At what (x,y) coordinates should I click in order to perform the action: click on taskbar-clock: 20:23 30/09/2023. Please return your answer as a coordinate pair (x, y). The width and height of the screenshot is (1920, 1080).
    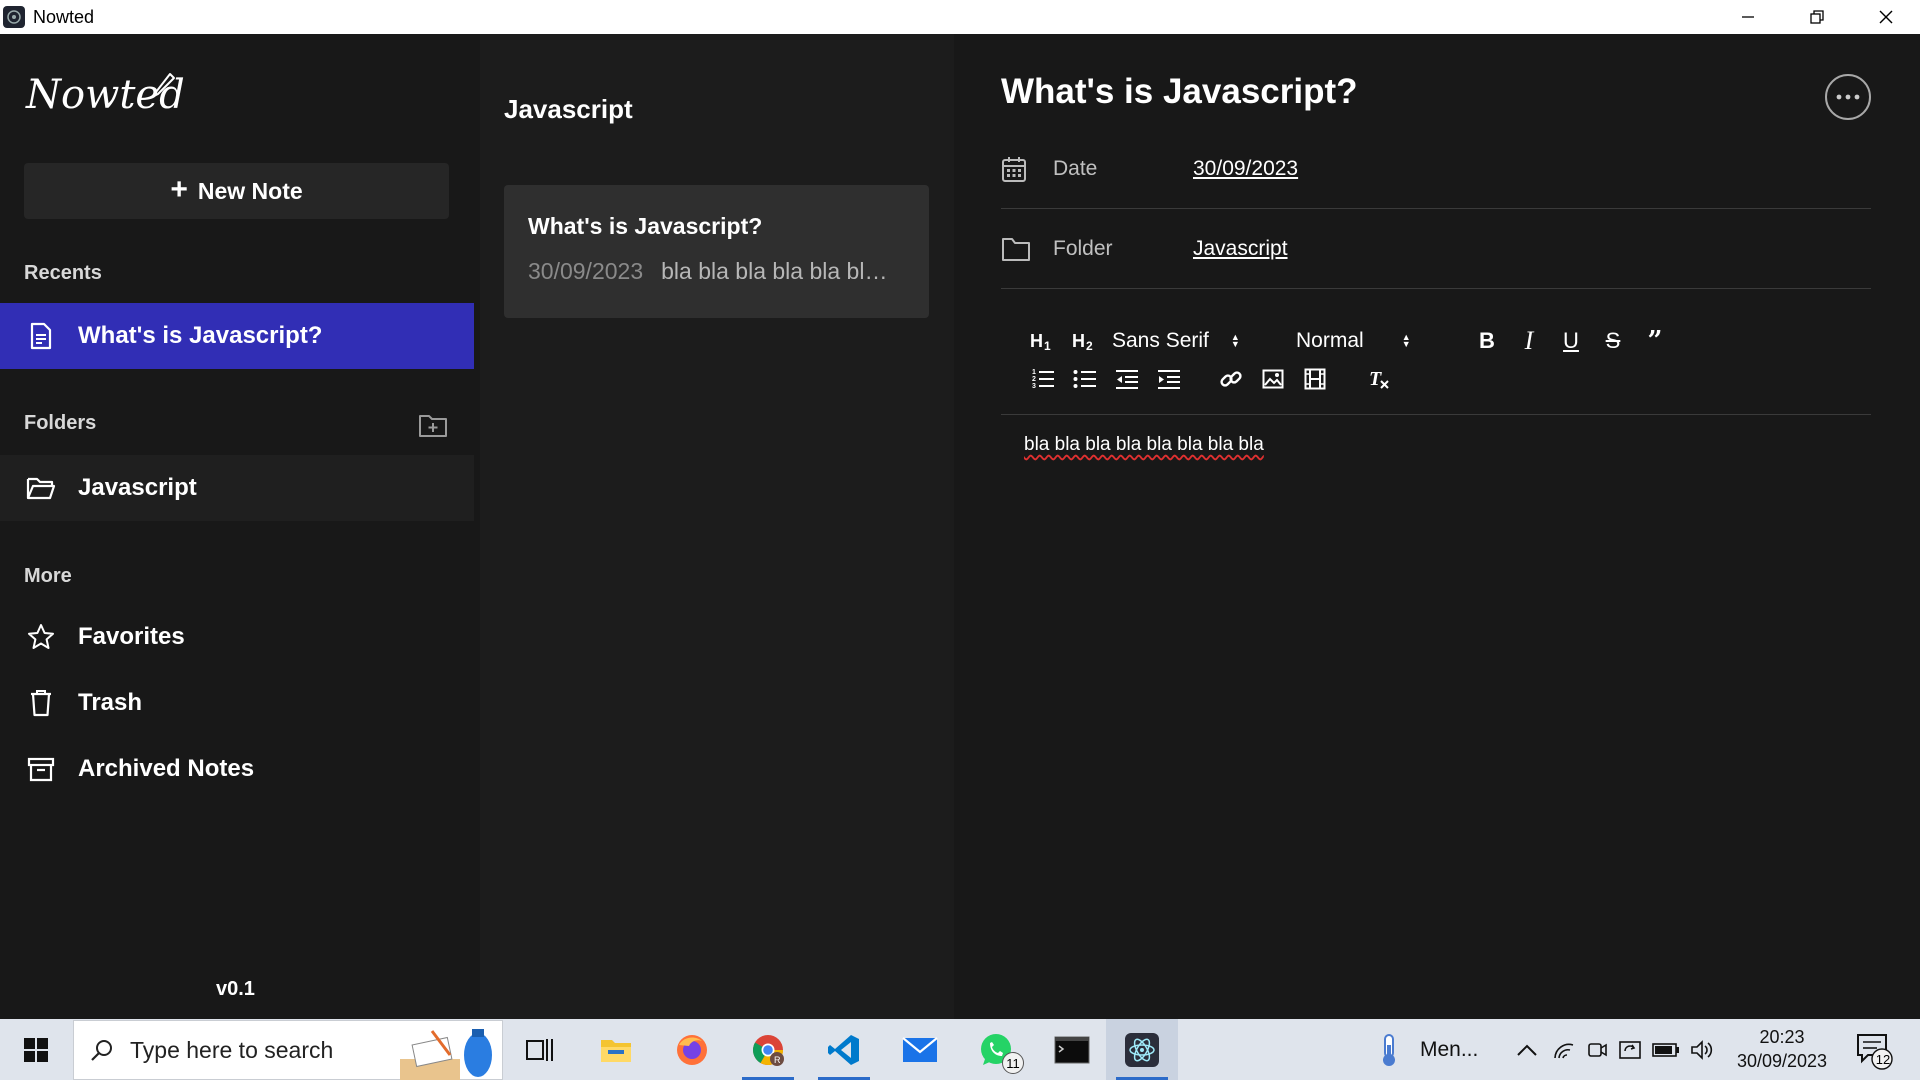
    Looking at the image, I should click on (1782, 1049).